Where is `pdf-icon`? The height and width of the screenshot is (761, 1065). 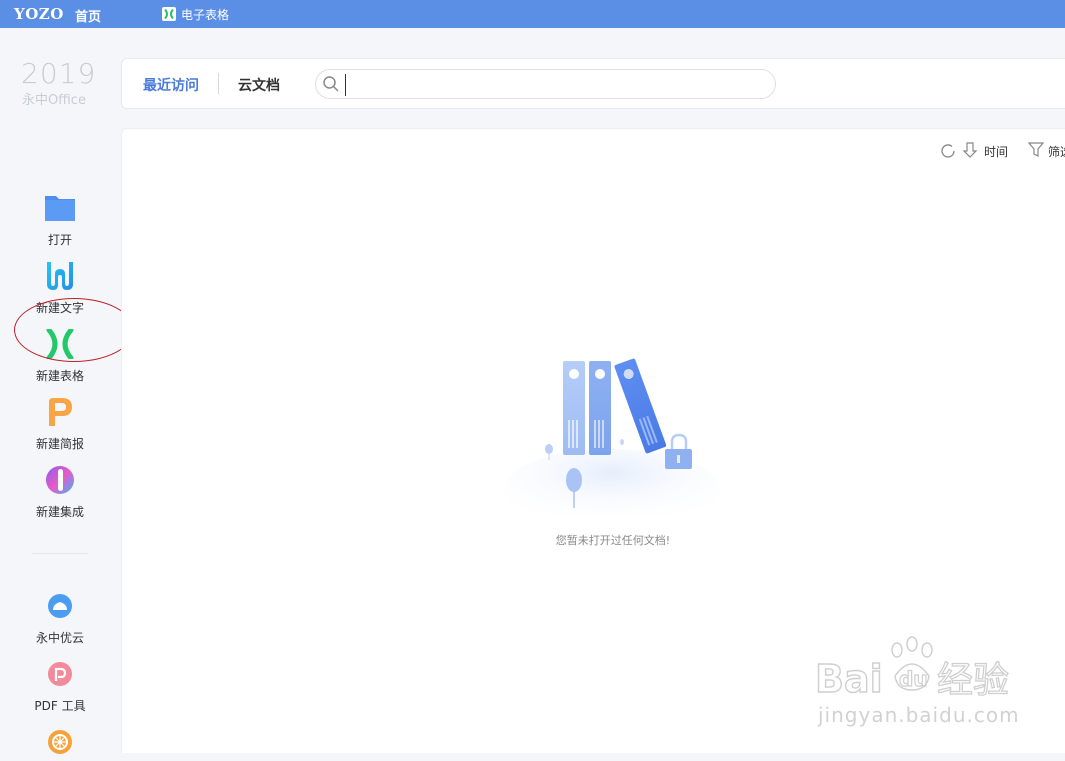
pdf-icon is located at coordinates (60, 674).